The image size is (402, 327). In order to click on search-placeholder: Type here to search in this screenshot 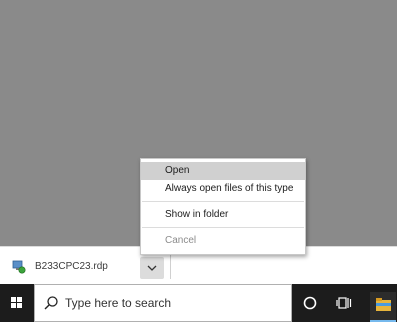, I will do `click(118, 303)`.